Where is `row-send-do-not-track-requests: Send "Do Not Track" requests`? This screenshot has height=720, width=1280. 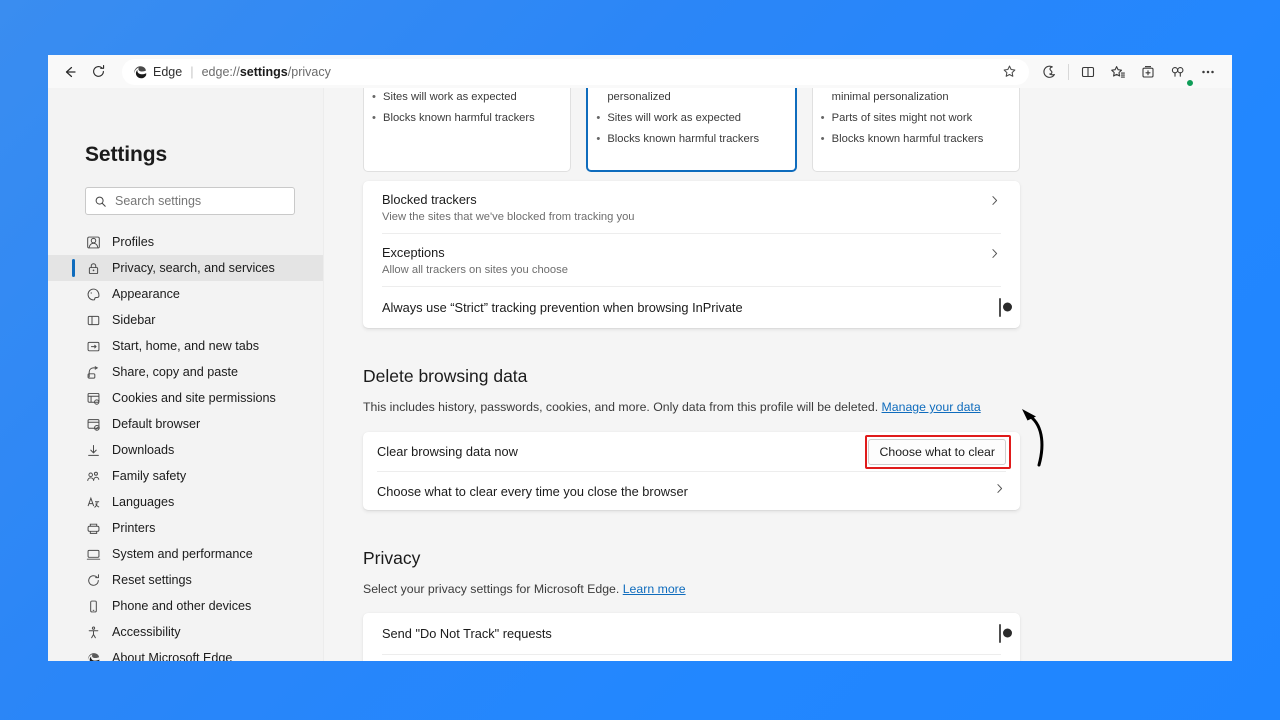
row-send-do-not-track-requests: Send "Do Not Track" requests is located at coordinates (697, 633).